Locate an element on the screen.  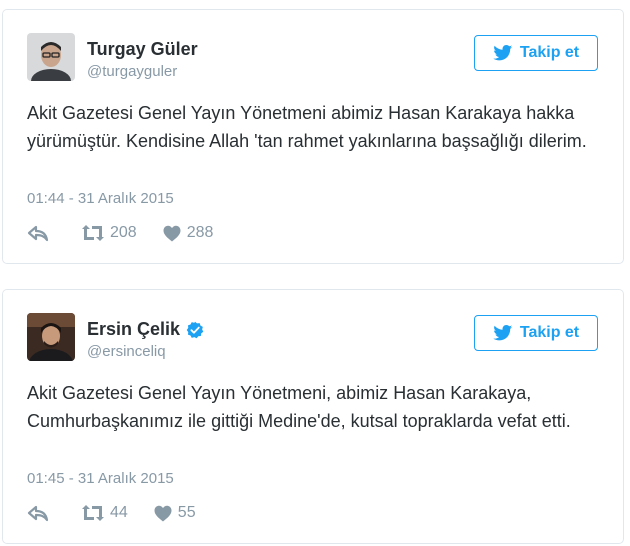
author-name-row: Turgay Güler is located at coordinates (142, 49).